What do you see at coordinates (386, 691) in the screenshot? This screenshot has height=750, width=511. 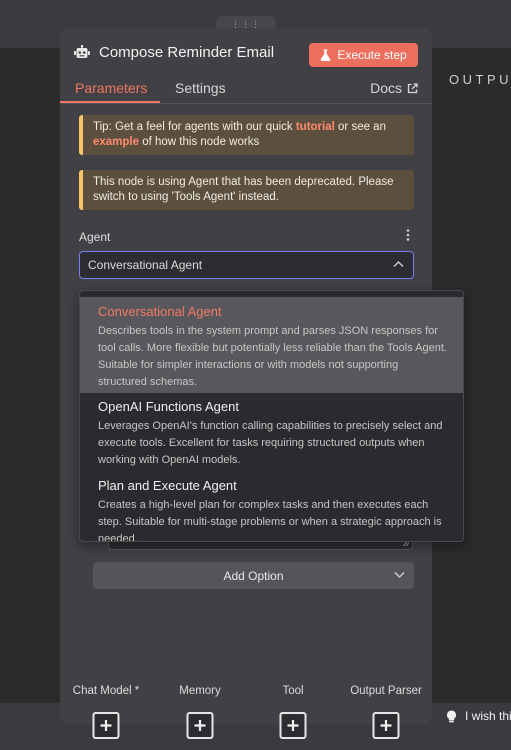 I see `connector-label-output-parser: Output Parser` at bounding box center [386, 691].